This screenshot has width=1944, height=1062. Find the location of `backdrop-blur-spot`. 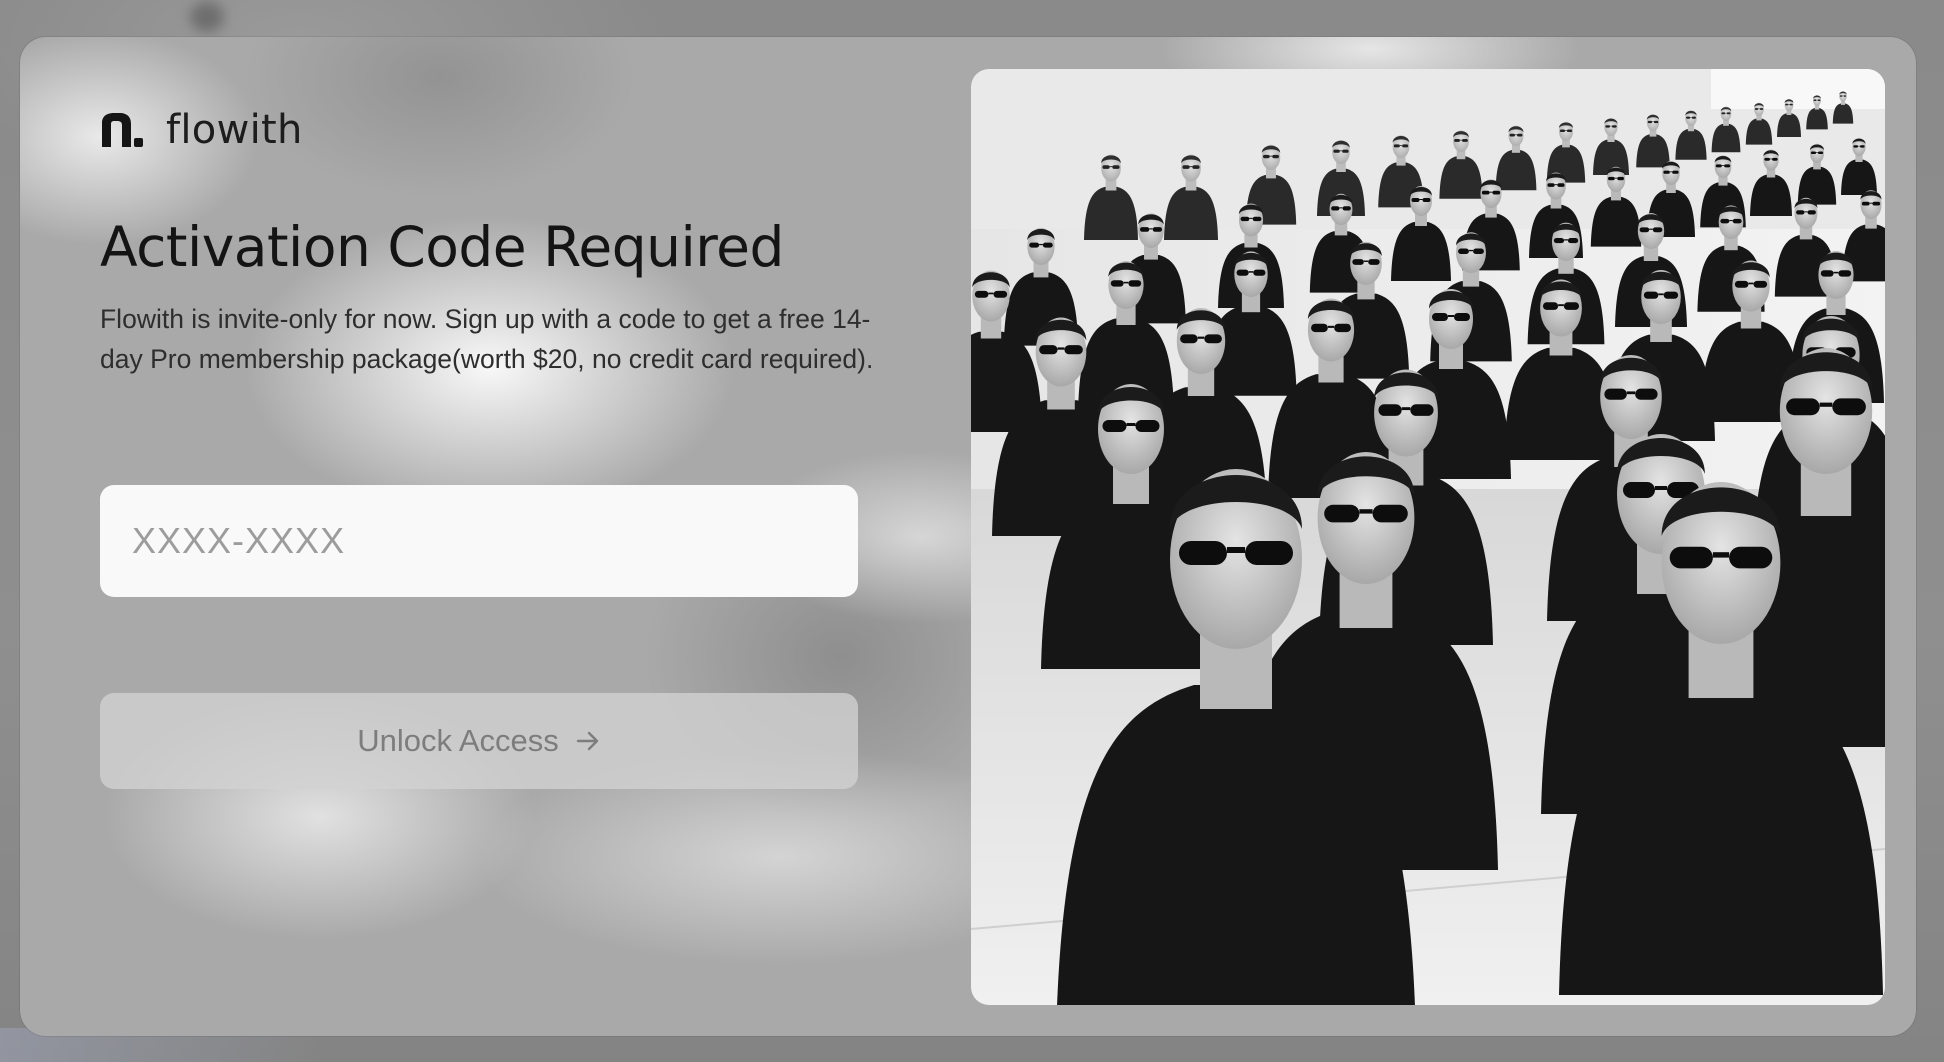

backdrop-blur-spot is located at coordinates (207, 17).